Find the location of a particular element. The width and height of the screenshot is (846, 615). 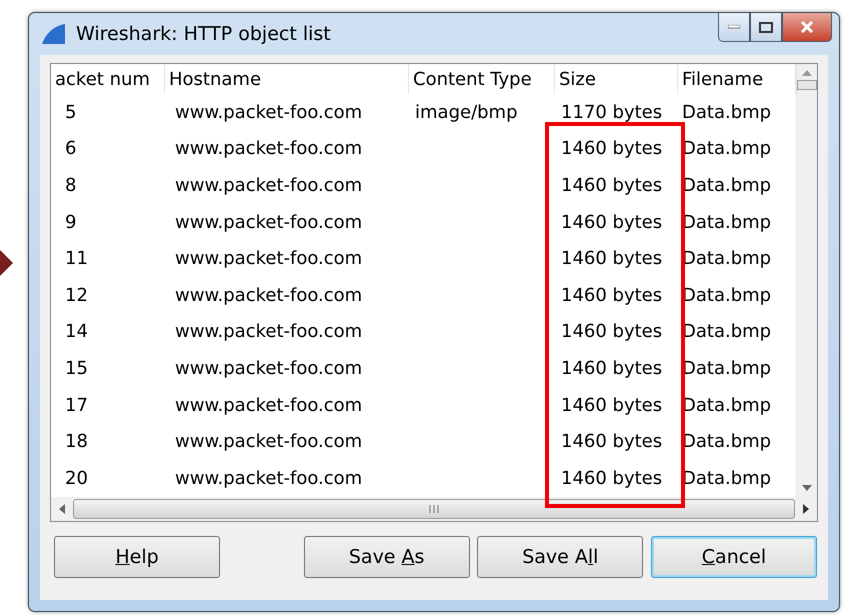

down-arrow-icon is located at coordinates (807, 487).